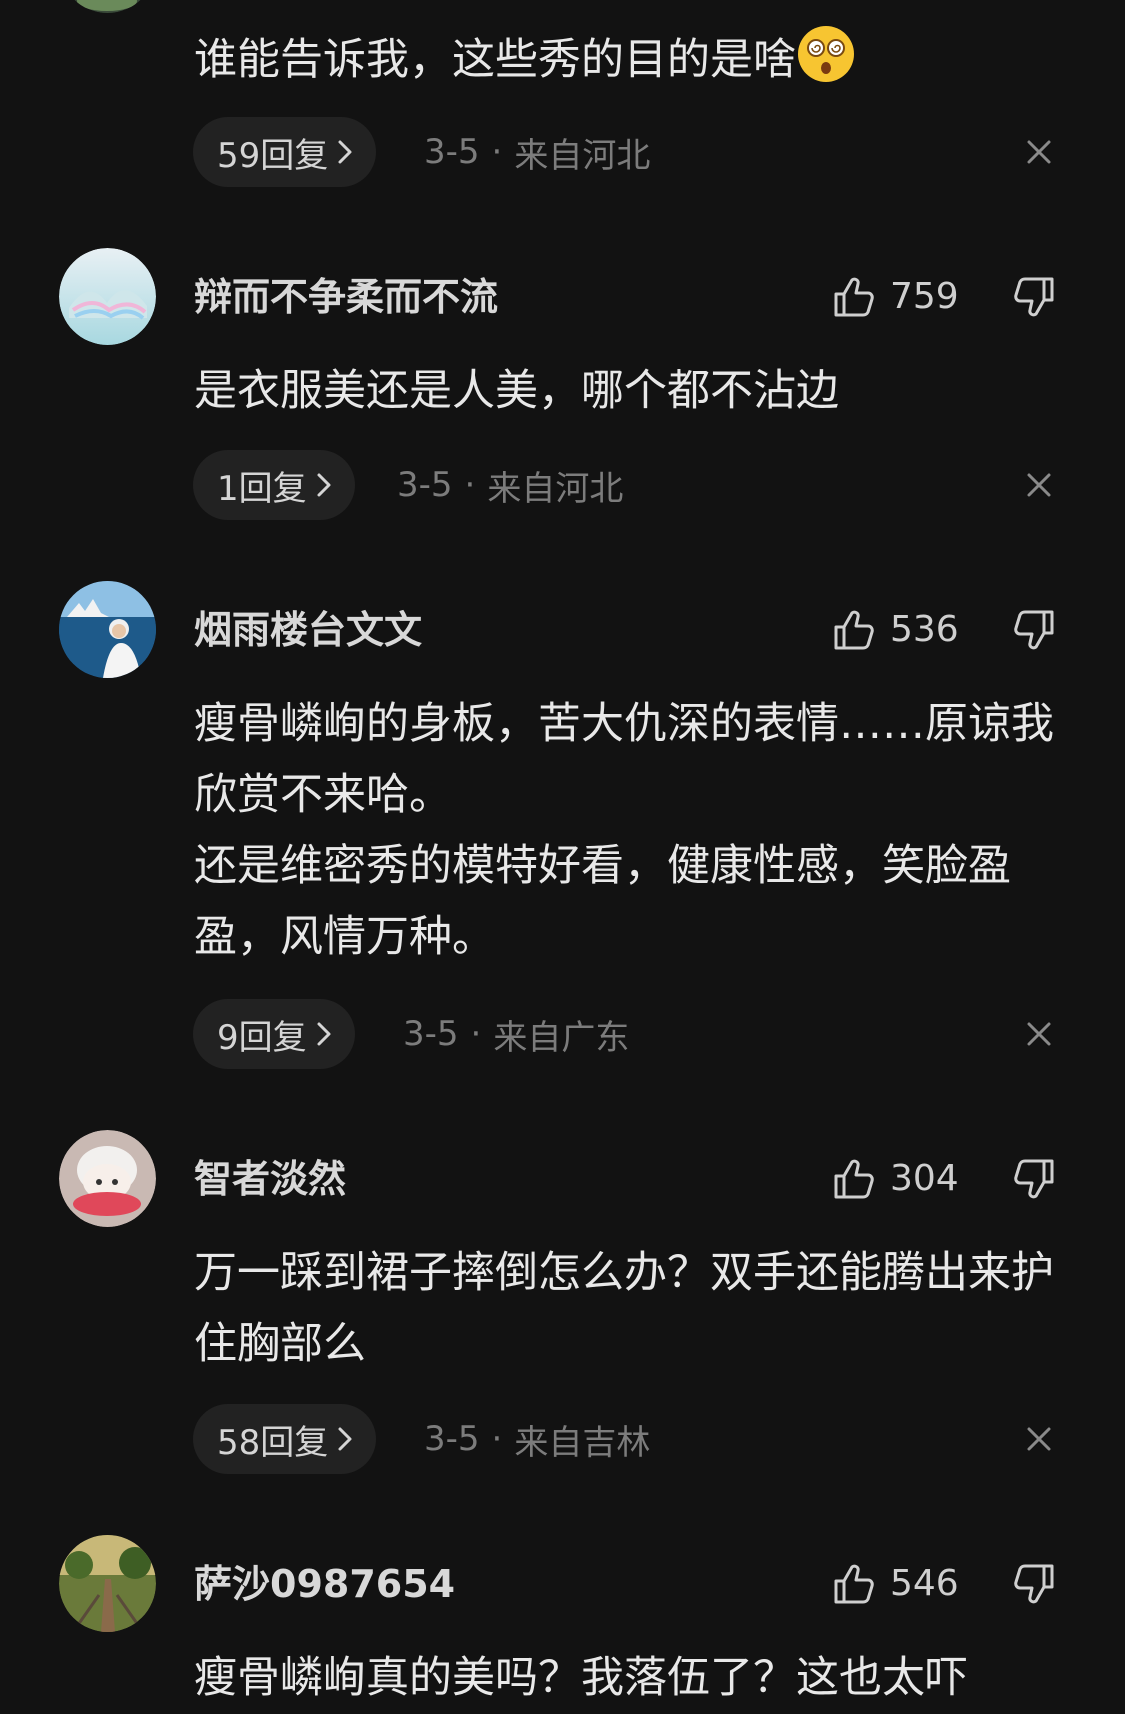 This screenshot has width=1125, height=1714. Describe the element at coordinates (826, 54) in the screenshot. I see `dizzy-face-emoji` at that location.